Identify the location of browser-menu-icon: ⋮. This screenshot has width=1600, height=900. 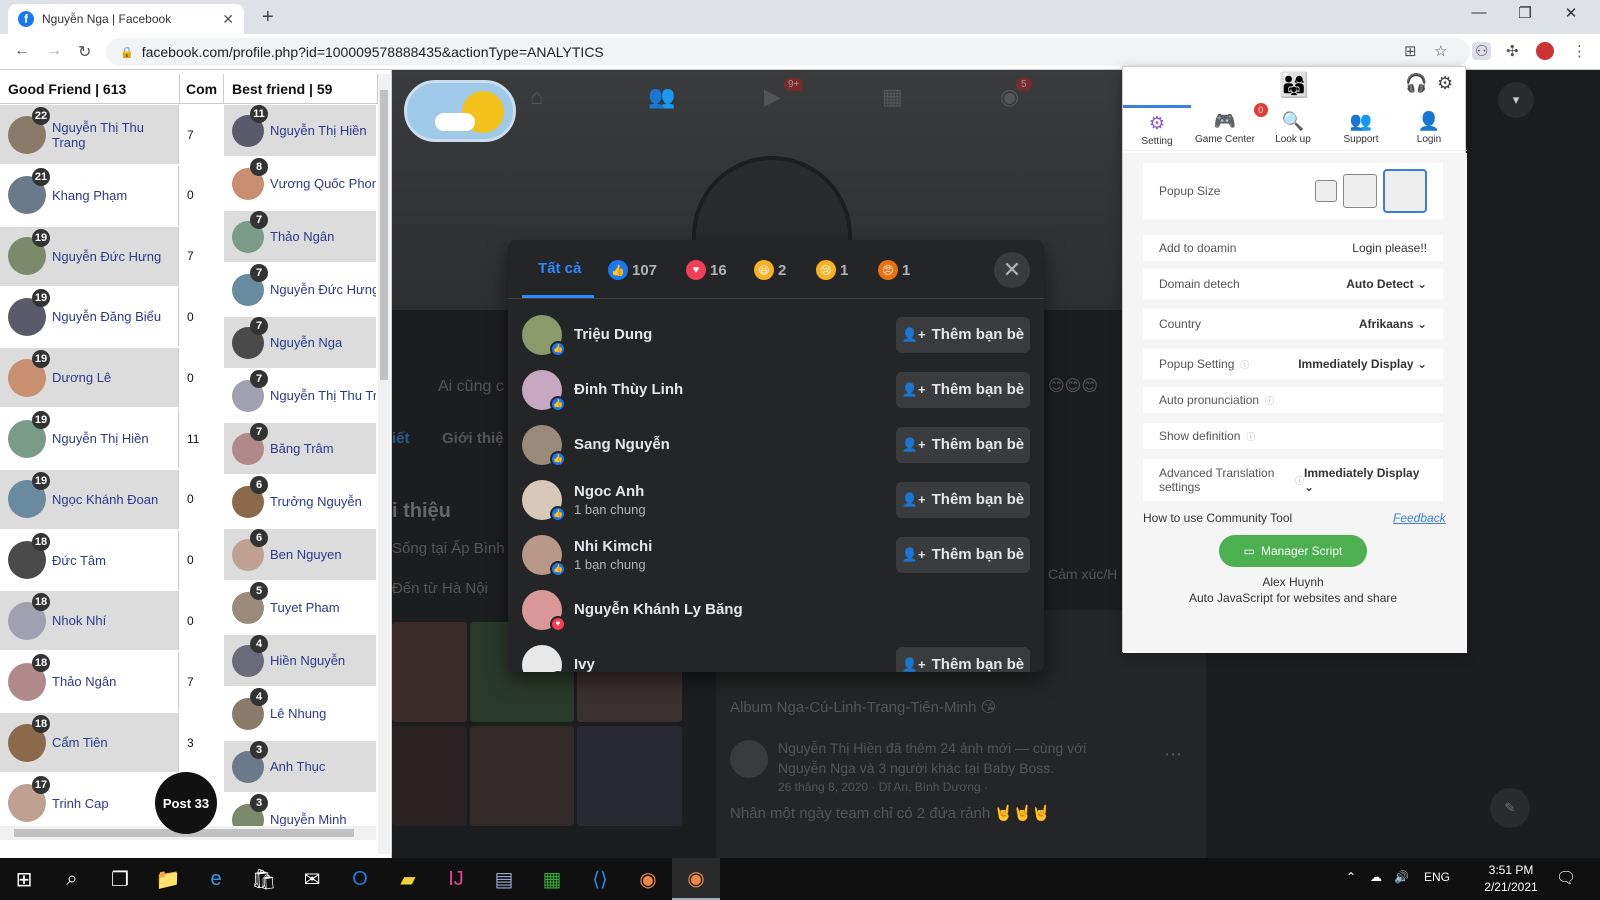
(1579, 51).